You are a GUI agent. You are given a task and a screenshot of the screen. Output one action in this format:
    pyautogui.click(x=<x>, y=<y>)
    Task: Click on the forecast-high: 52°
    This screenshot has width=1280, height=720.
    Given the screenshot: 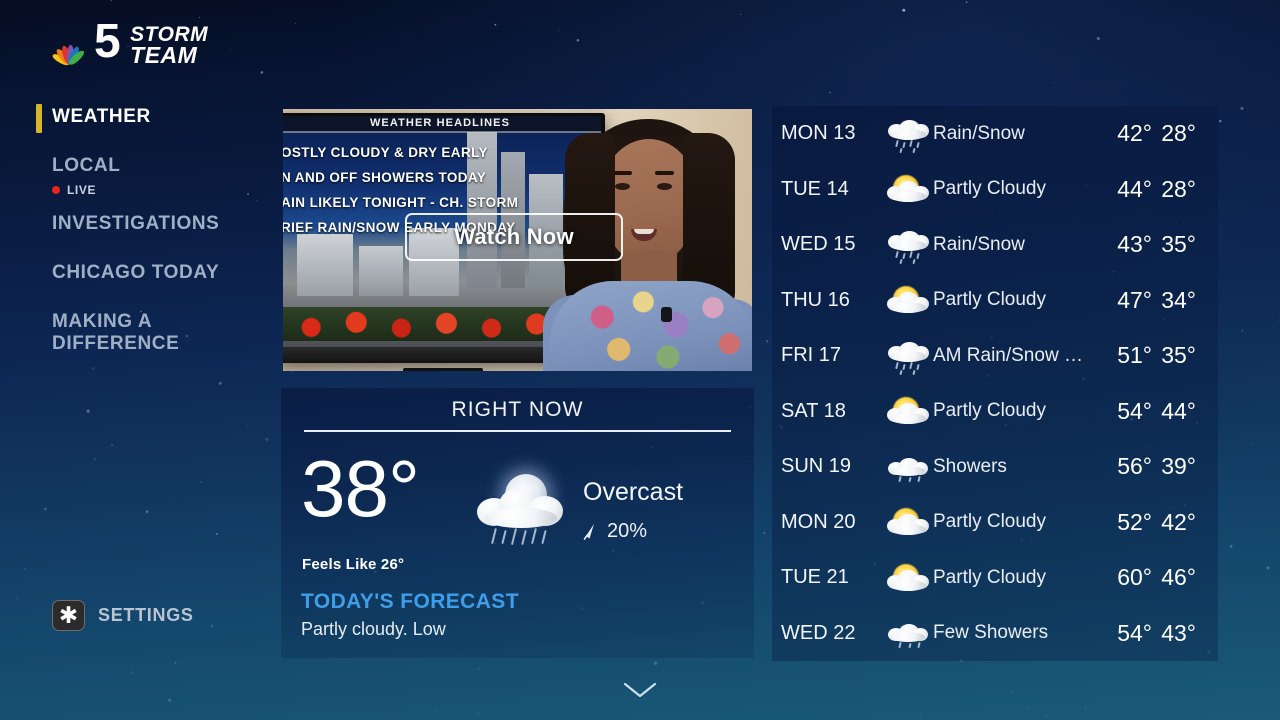 What is the action you would take?
    pyautogui.click(x=1134, y=521)
    